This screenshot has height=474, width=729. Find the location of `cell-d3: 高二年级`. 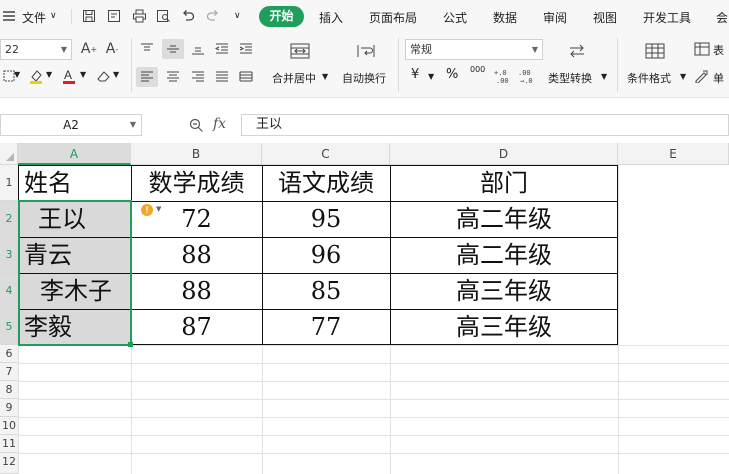

cell-d3: 高二年级 is located at coordinates (504, 255).